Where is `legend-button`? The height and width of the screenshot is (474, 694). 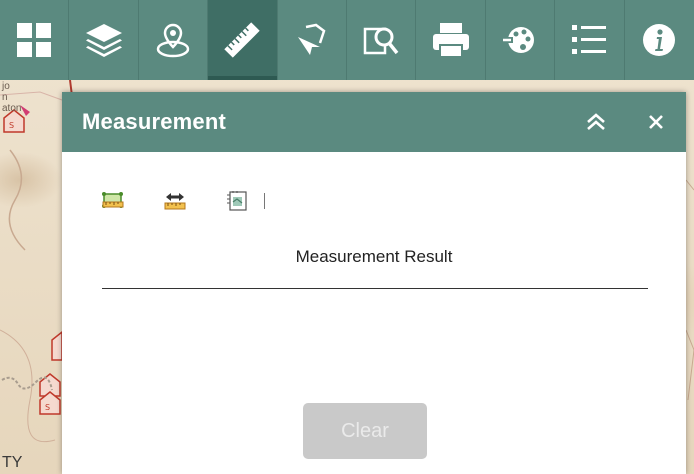 legend-button is located at coordinates (590, 40).